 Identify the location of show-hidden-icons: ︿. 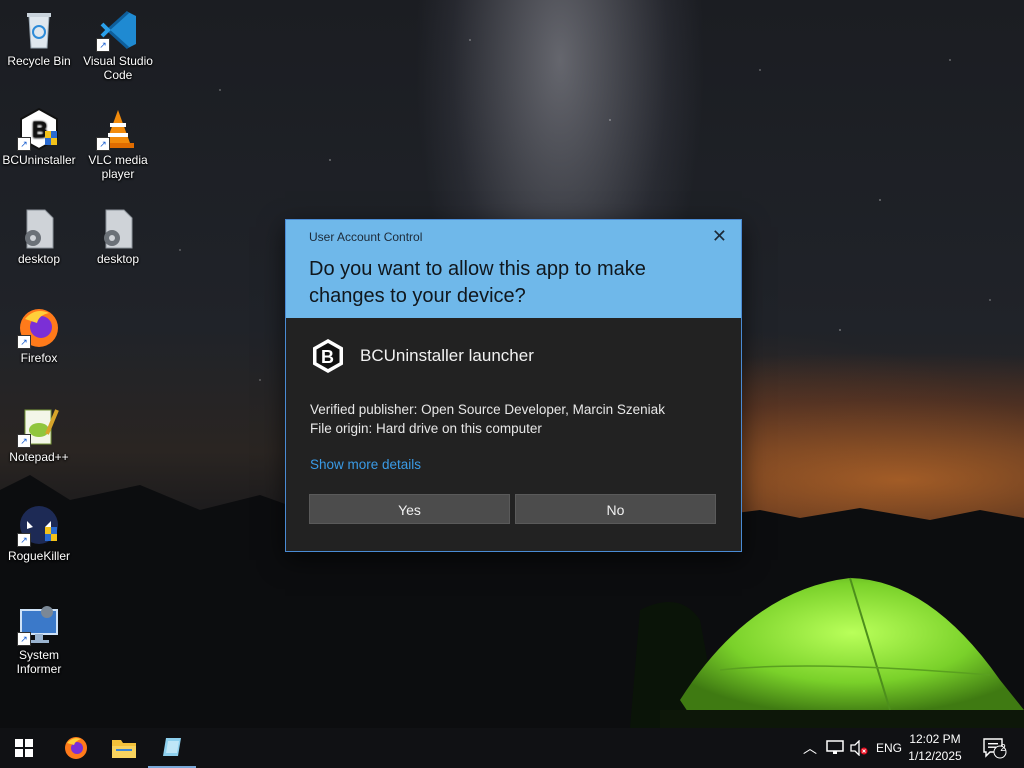
(810, 748).